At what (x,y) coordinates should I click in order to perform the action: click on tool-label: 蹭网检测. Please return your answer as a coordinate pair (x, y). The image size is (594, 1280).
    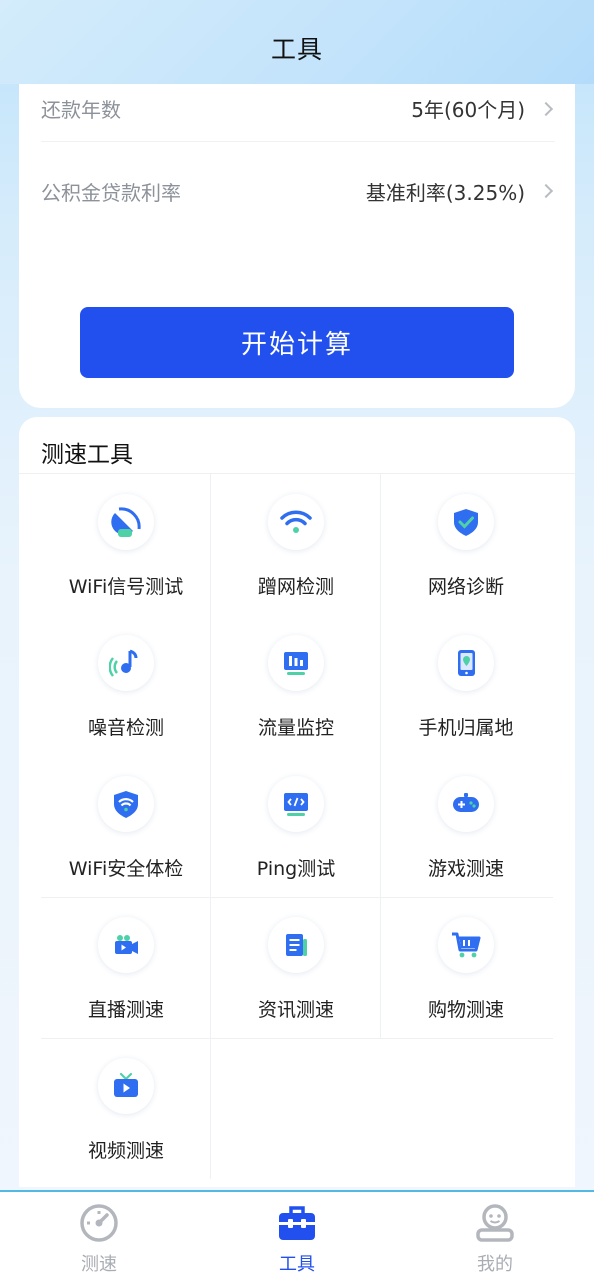
    Looking at the image, I should click on (295, 587).